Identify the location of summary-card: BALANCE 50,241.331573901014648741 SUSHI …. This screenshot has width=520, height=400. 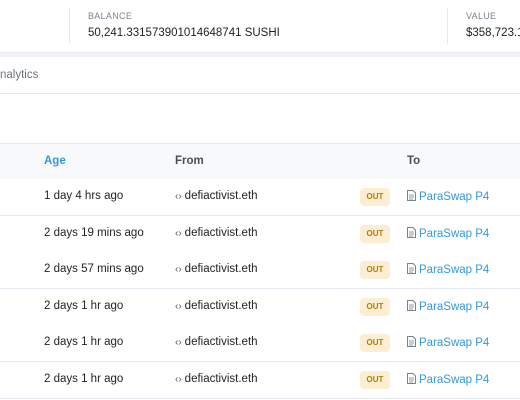
(260, 26).